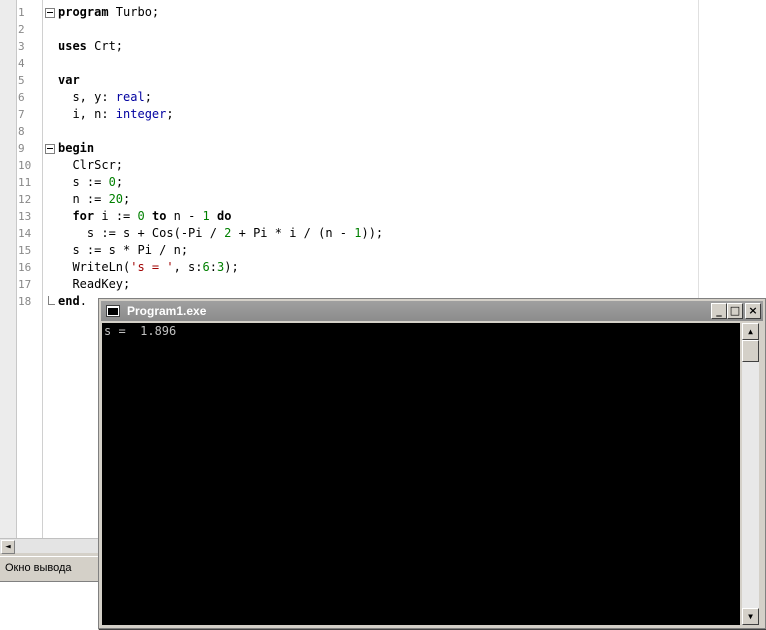  What do you see at coordinates (350, 165) in the screenshot?
I see `code-line: 10 ClrScr;` at bounding box center [350, 165].